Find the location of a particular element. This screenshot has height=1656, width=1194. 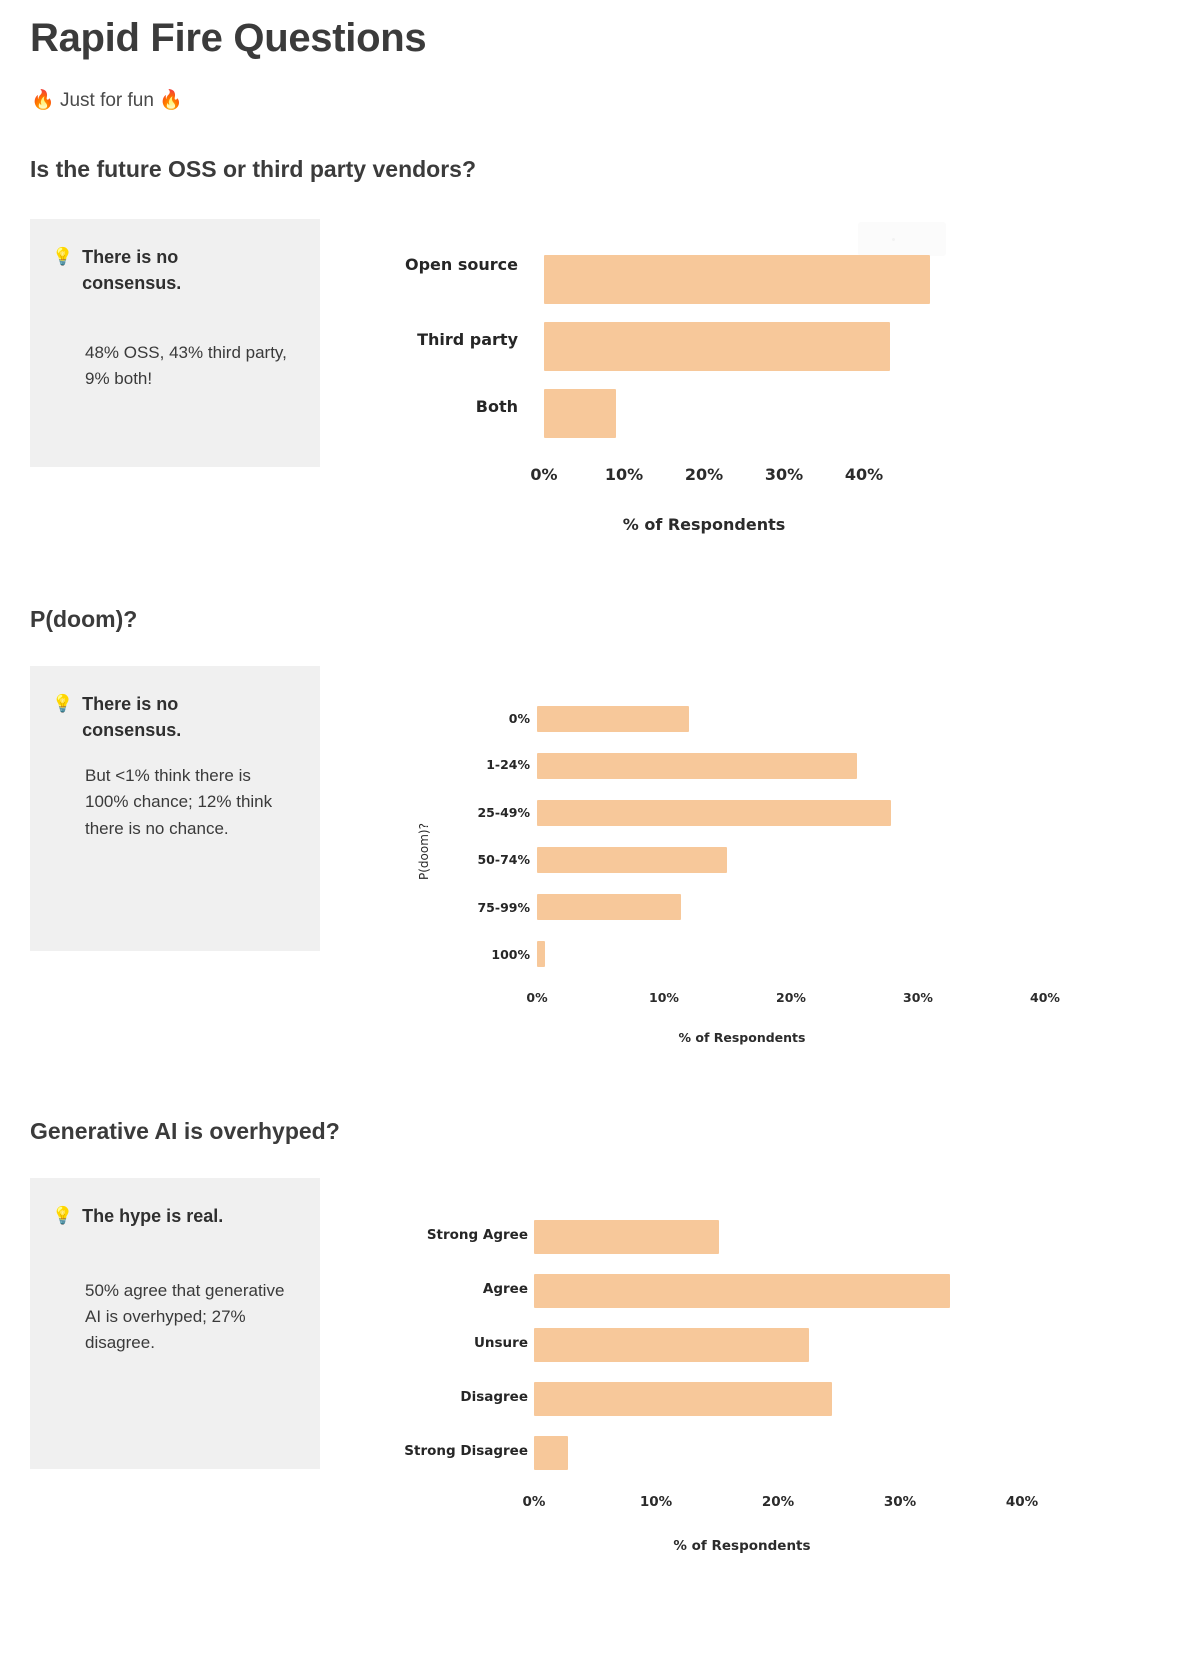

bar-label: 25-49% is located at coordinates (472, 813).